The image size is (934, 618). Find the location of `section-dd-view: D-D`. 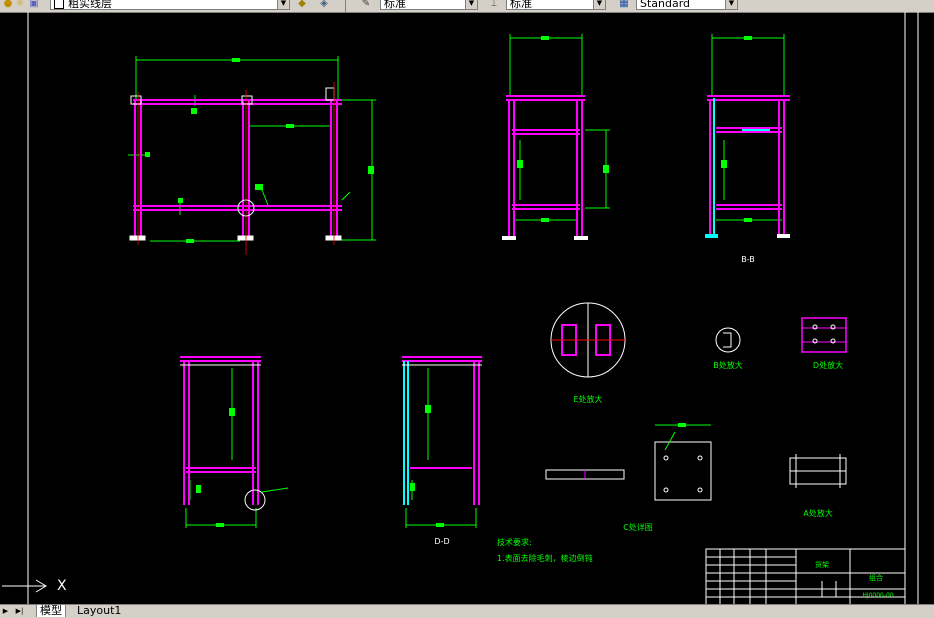

section-dd-view: D-D is located at coordinates (442, 451).